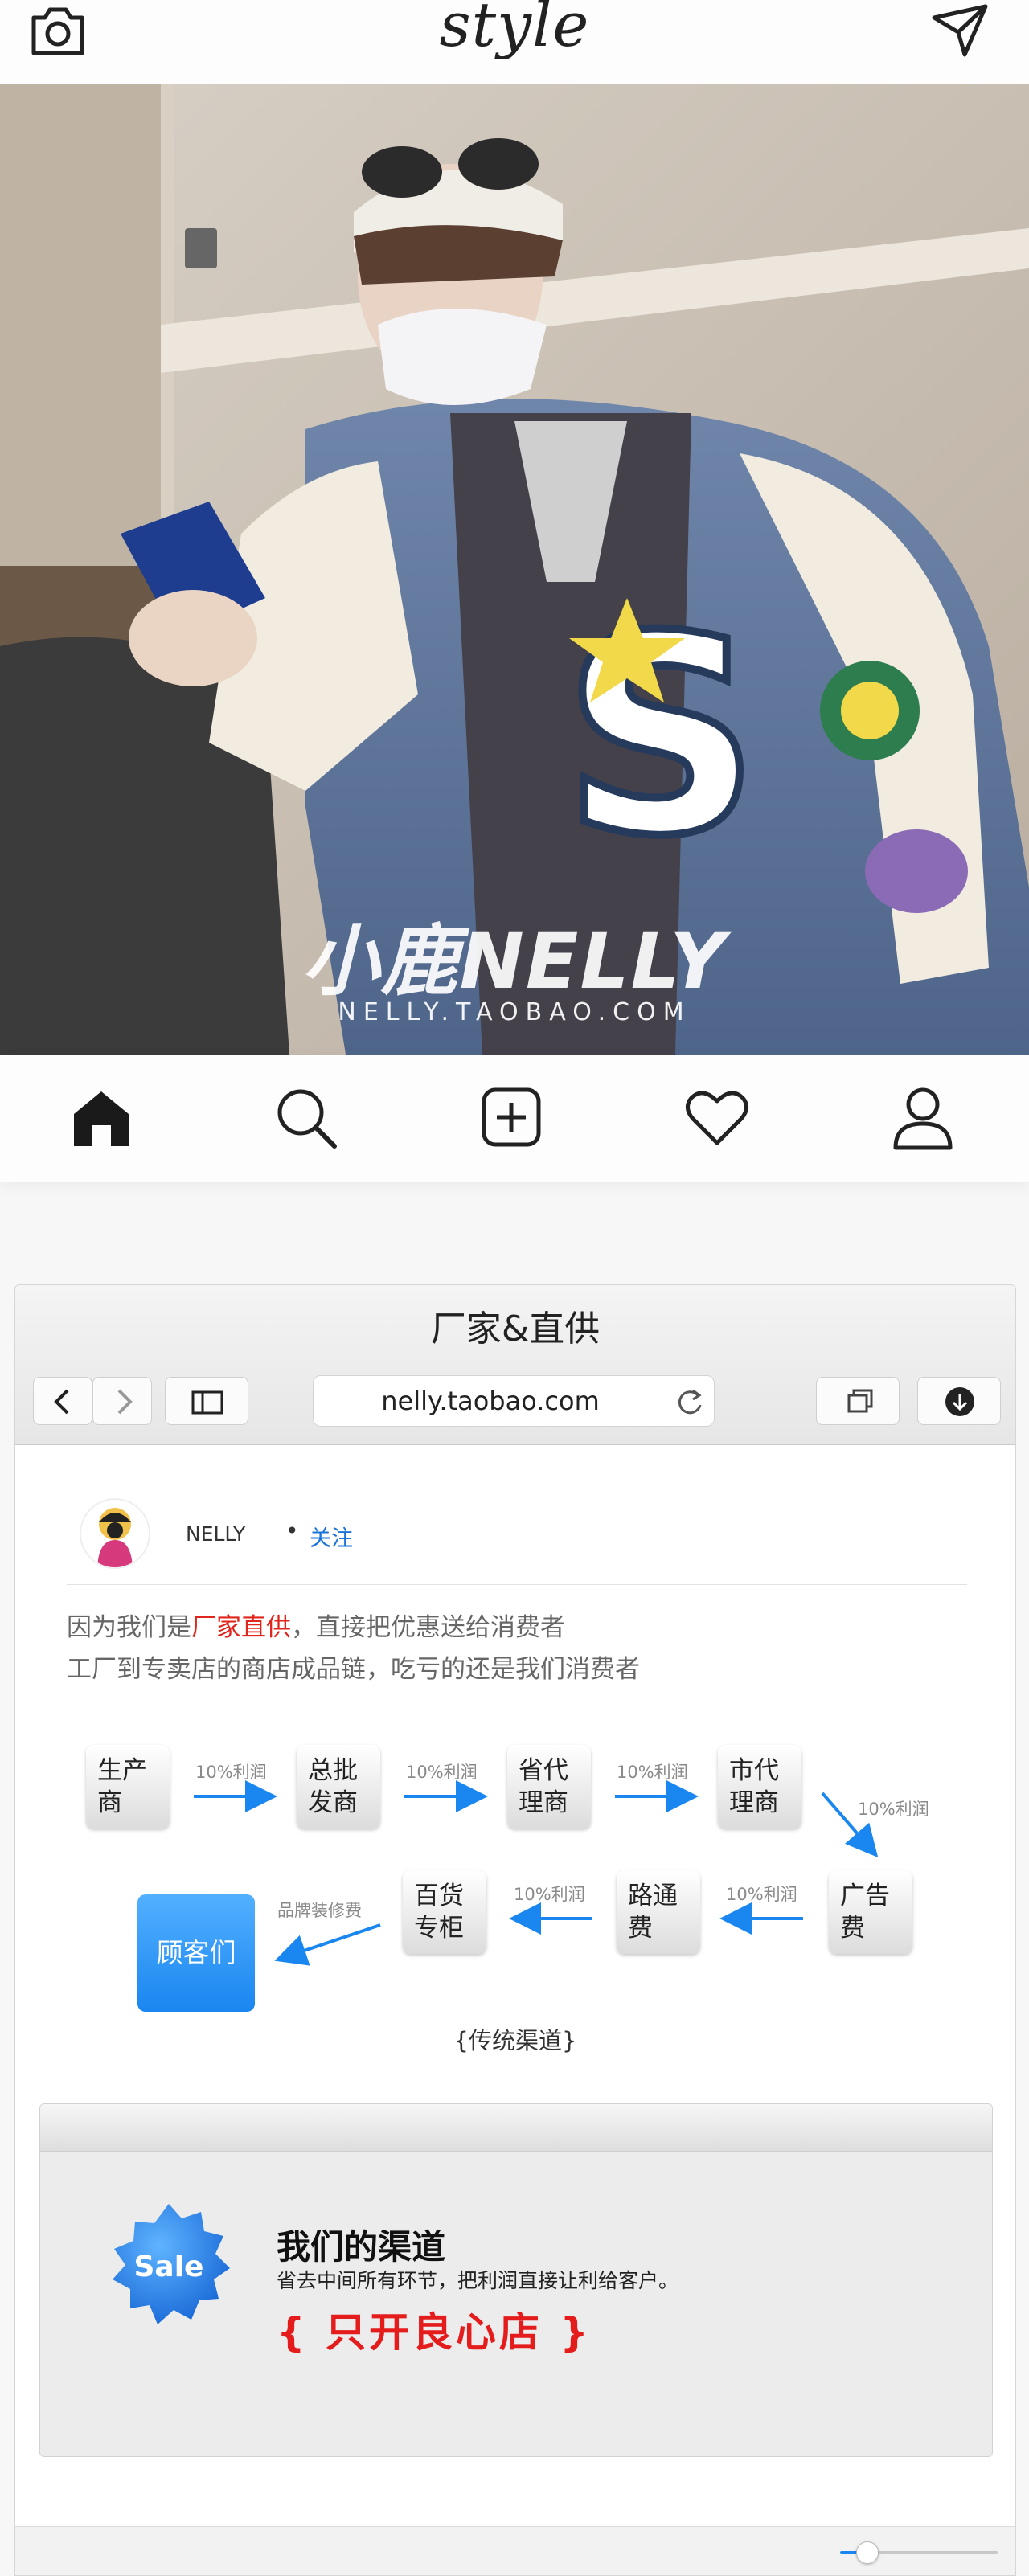  I want to click on search-icon, so click(305, 1117).